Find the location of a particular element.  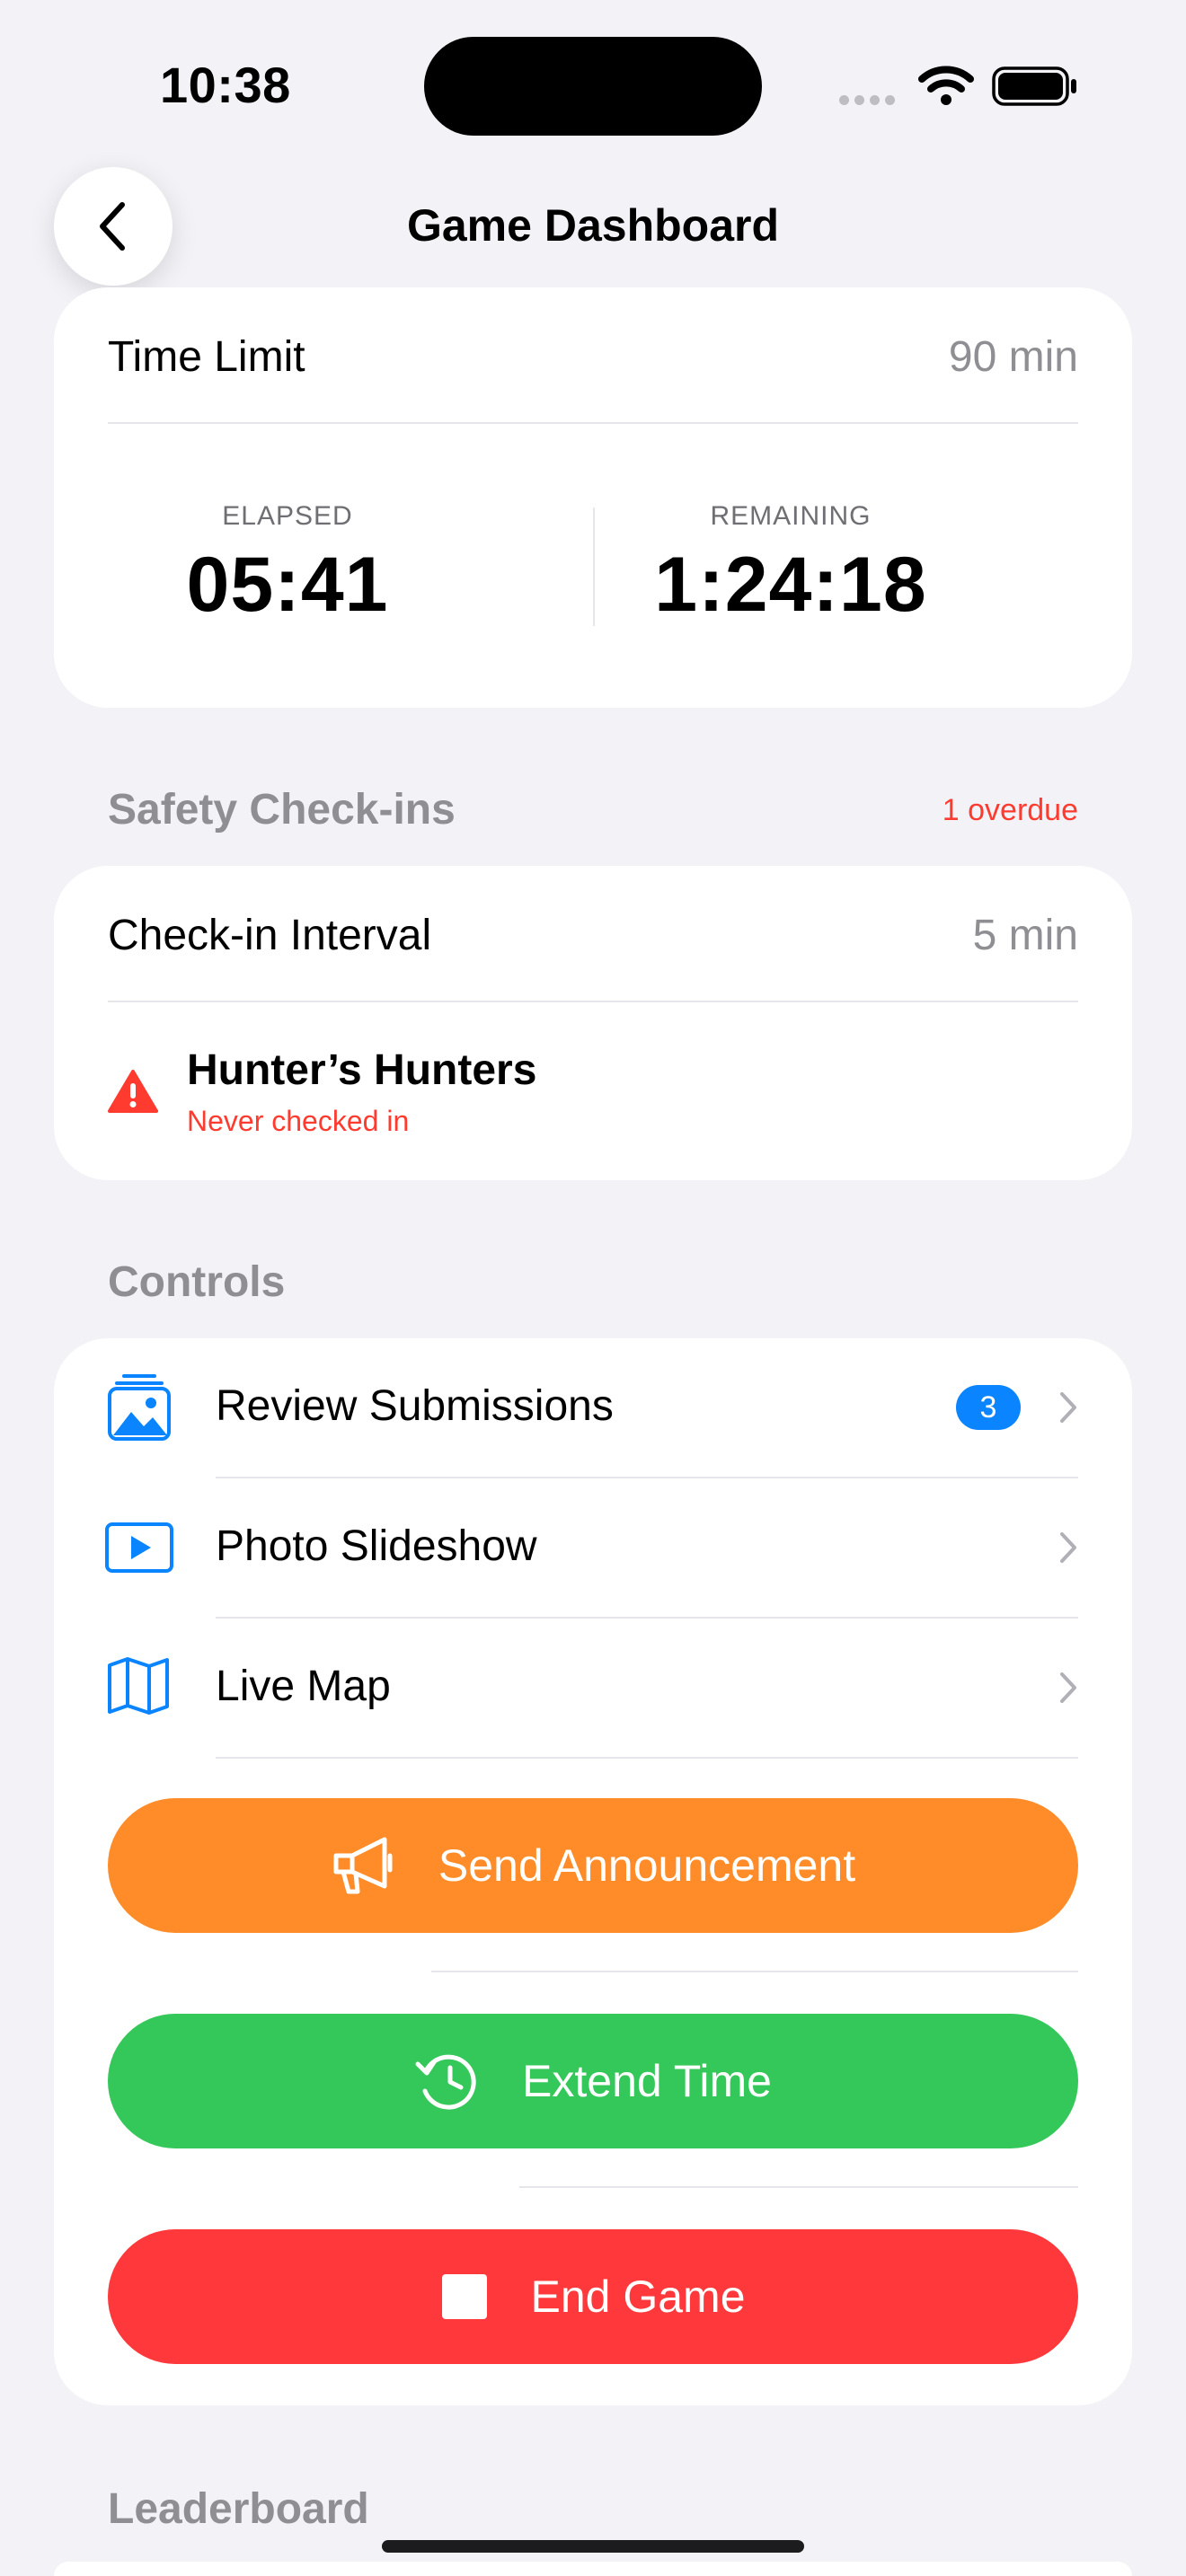

end-game-button: End Game is located at coordinates (593, 2296).